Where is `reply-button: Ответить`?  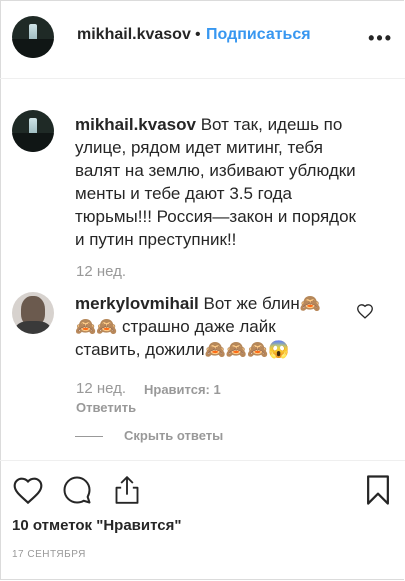
reply-button: Ответить is located at coordinates (106, 407).